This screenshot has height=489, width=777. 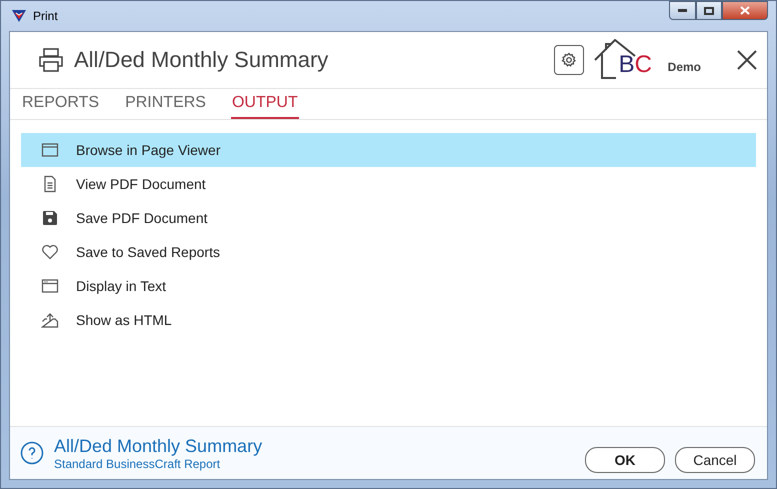 I want to click on tab: REPORTS, so click(x=60, y=106).